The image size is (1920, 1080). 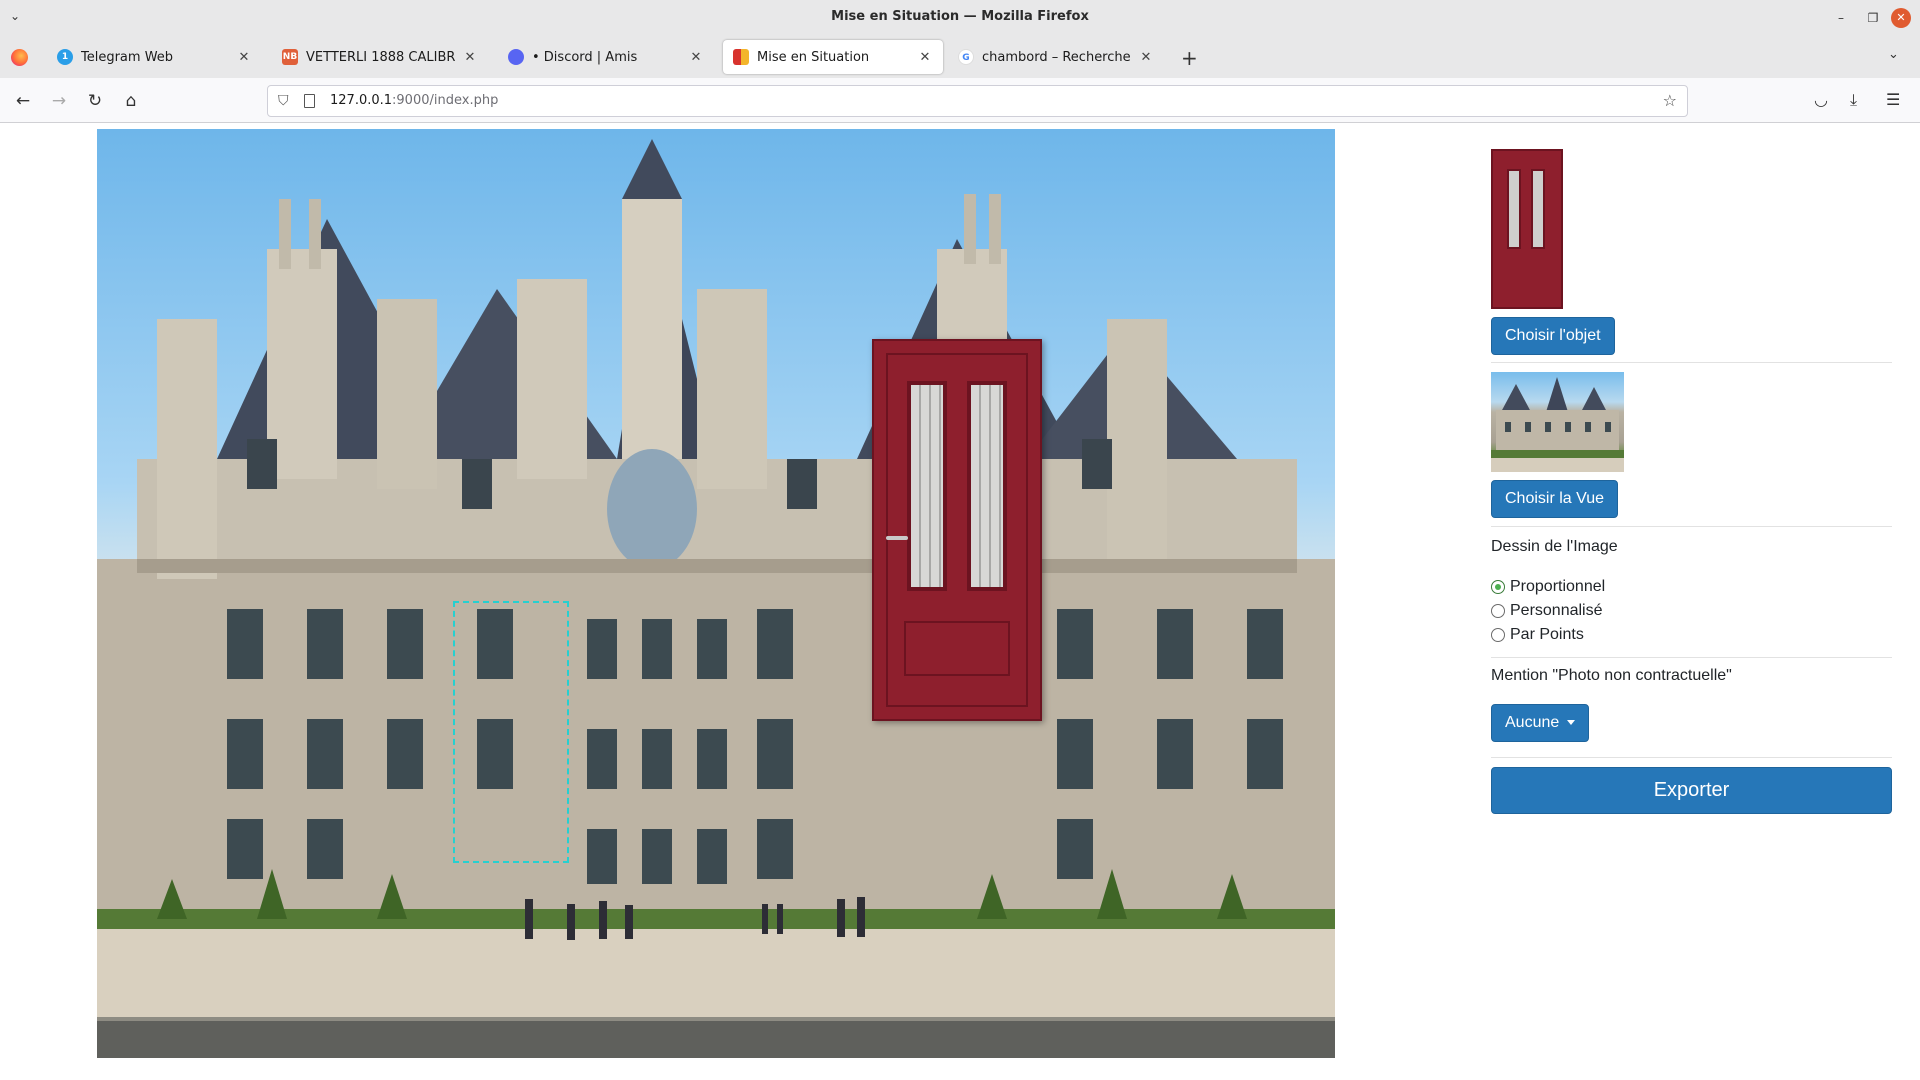 What do you see at coordinates (309, 101) in the screenshot?
I see `page-info-icon` at bounding box center [309, 101].